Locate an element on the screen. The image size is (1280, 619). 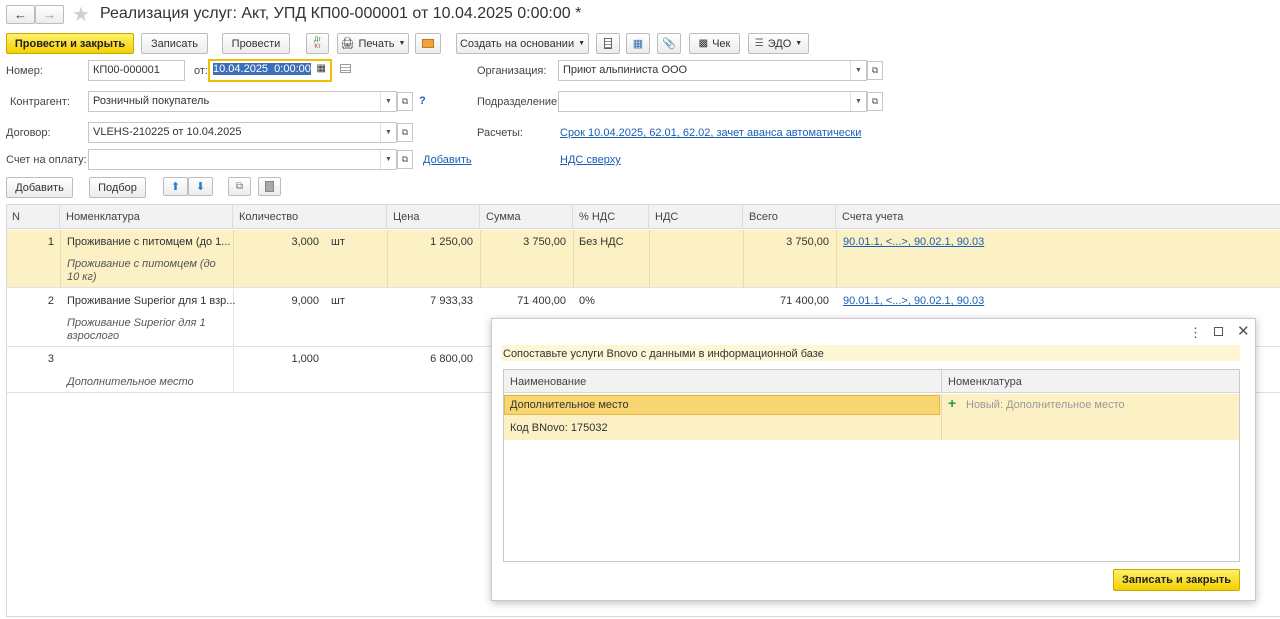
more-options-icon: ⋮ is located at coordinates (1195, 333).